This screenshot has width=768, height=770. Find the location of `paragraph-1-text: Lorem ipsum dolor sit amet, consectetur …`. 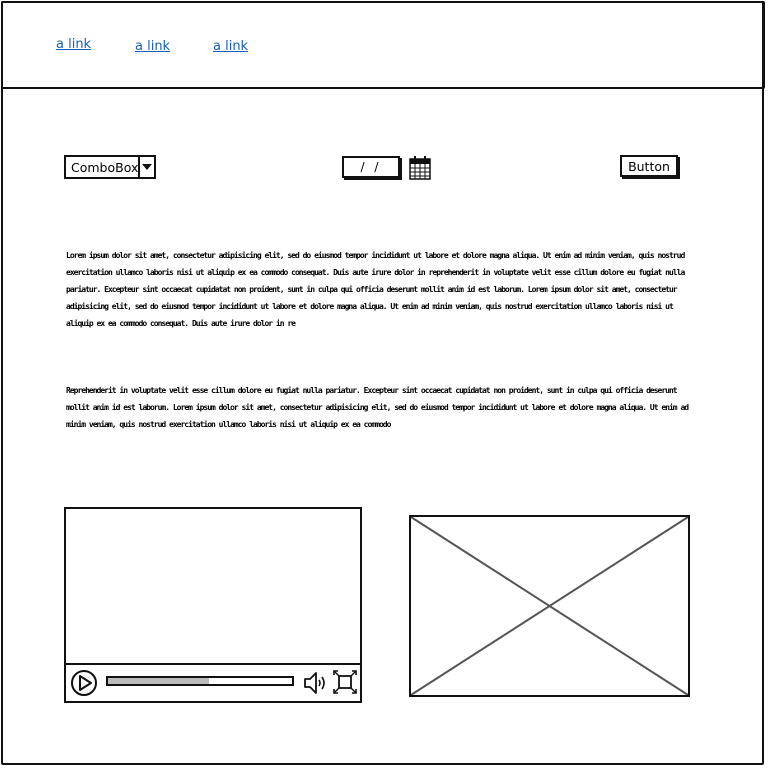

paragraph-1-text: Lorem ipsum dolor sit amet, consectetur … is located at coordinates (375, 289).